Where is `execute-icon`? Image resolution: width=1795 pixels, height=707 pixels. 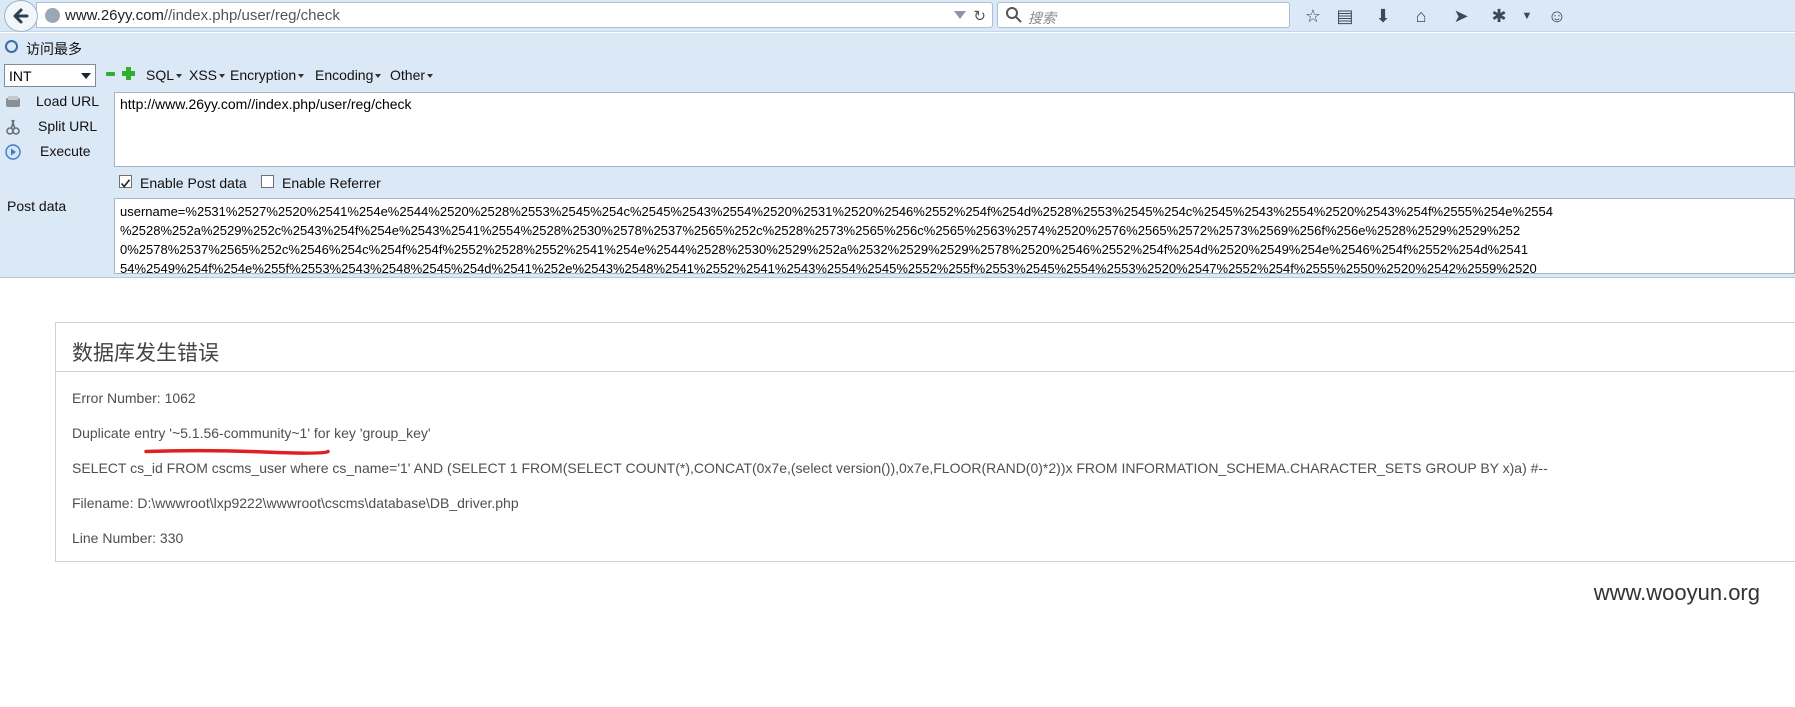 execute-icon is located at coordinates (13, 152).